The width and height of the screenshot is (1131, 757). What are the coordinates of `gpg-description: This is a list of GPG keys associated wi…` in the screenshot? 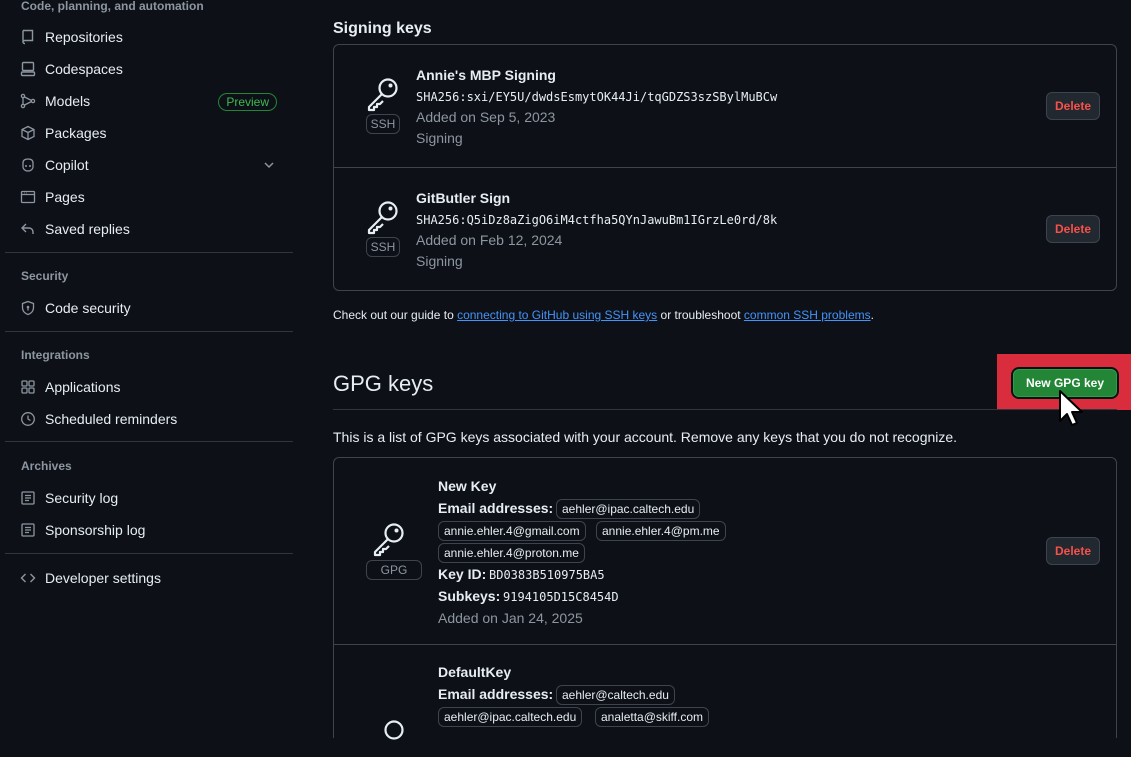 It's located at (645, 437).